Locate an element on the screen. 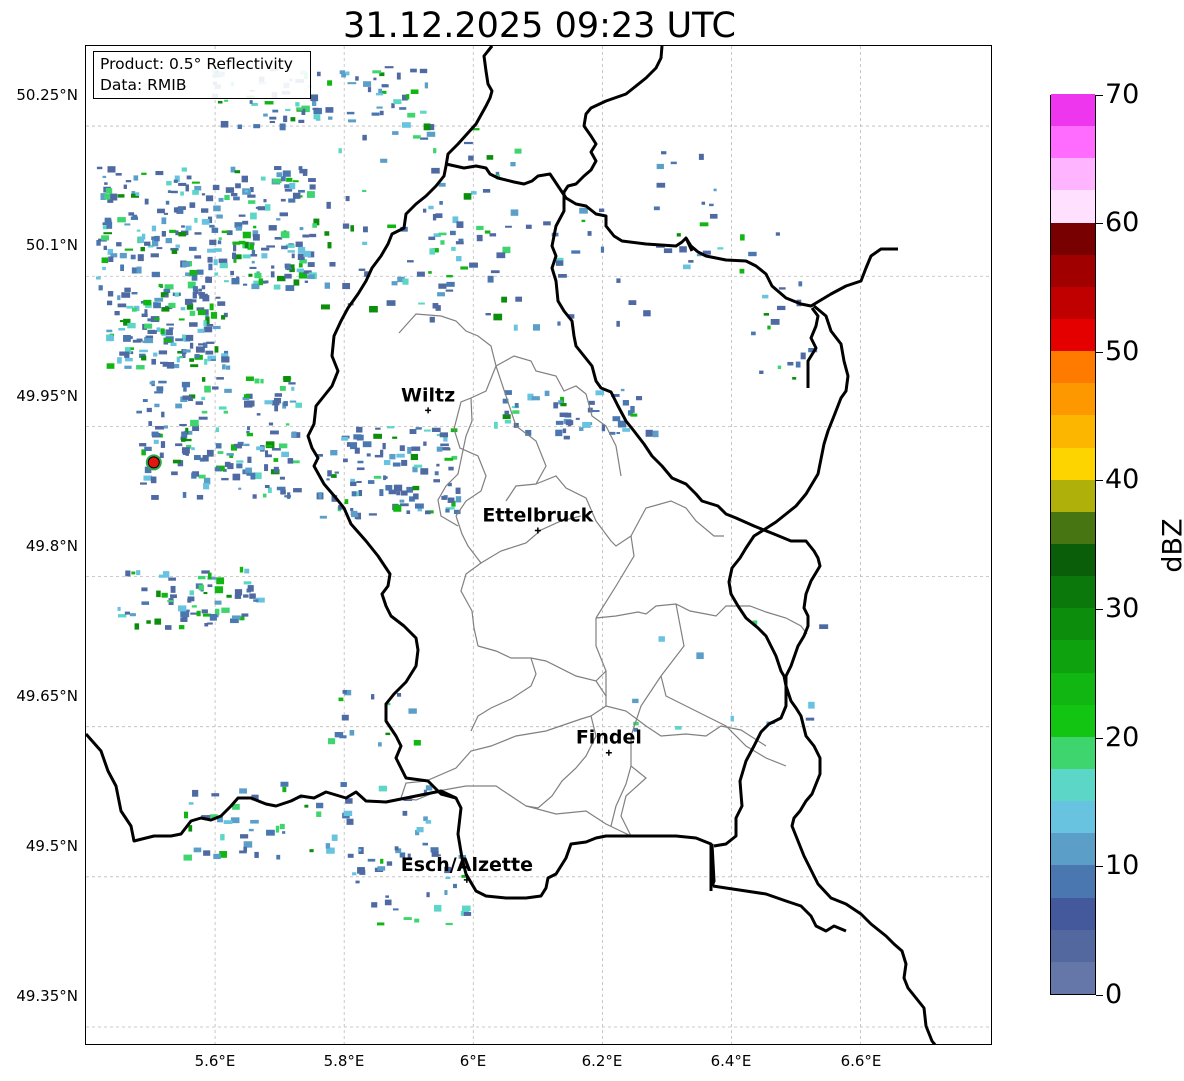  lon-label: 5.8°E is located at coordinates (344, 1061).